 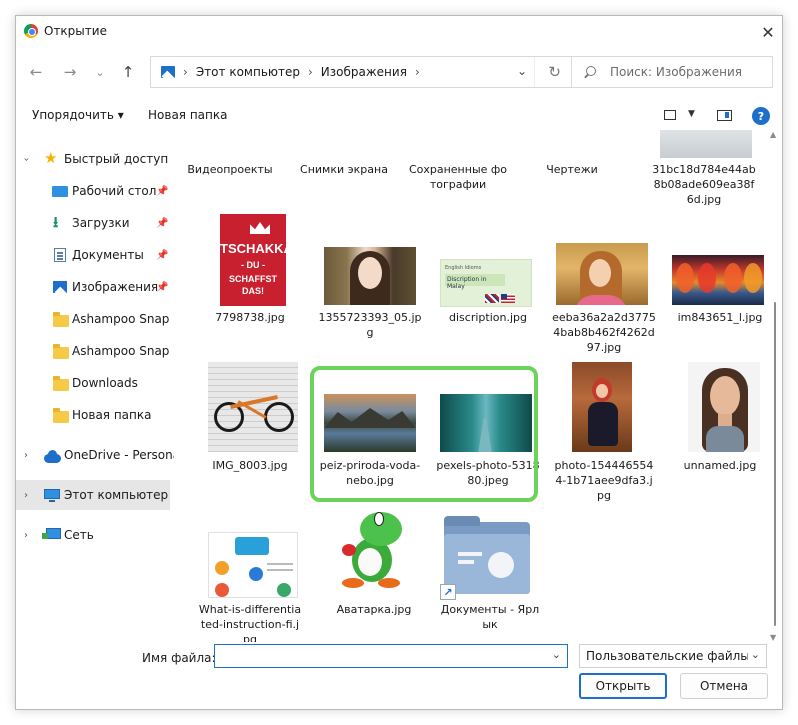 What do you see at coordinates (96, 455) in the screenshot?
I see `sidebar-item-onedrive: › OneDrive - Personal` at bounding box center [96, 455].